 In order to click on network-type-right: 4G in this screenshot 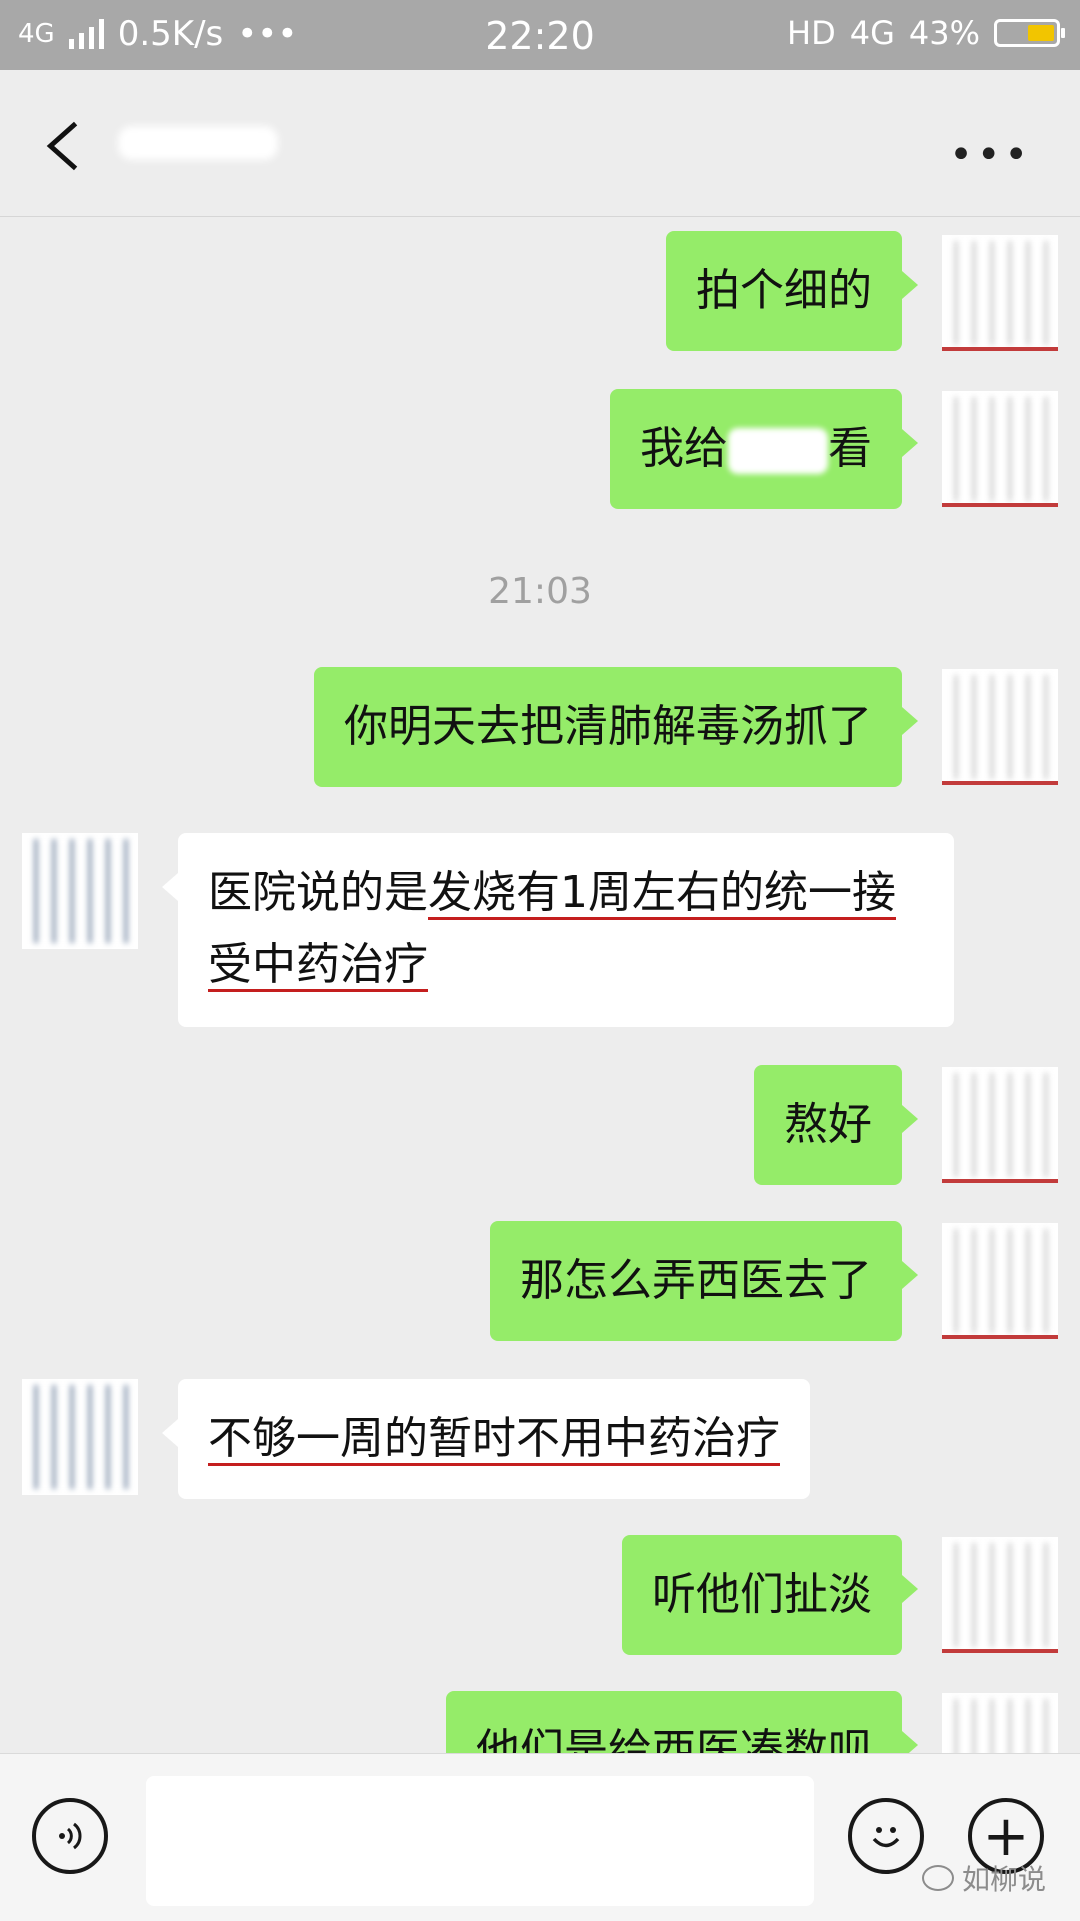, I will do `click(872, 33)`.